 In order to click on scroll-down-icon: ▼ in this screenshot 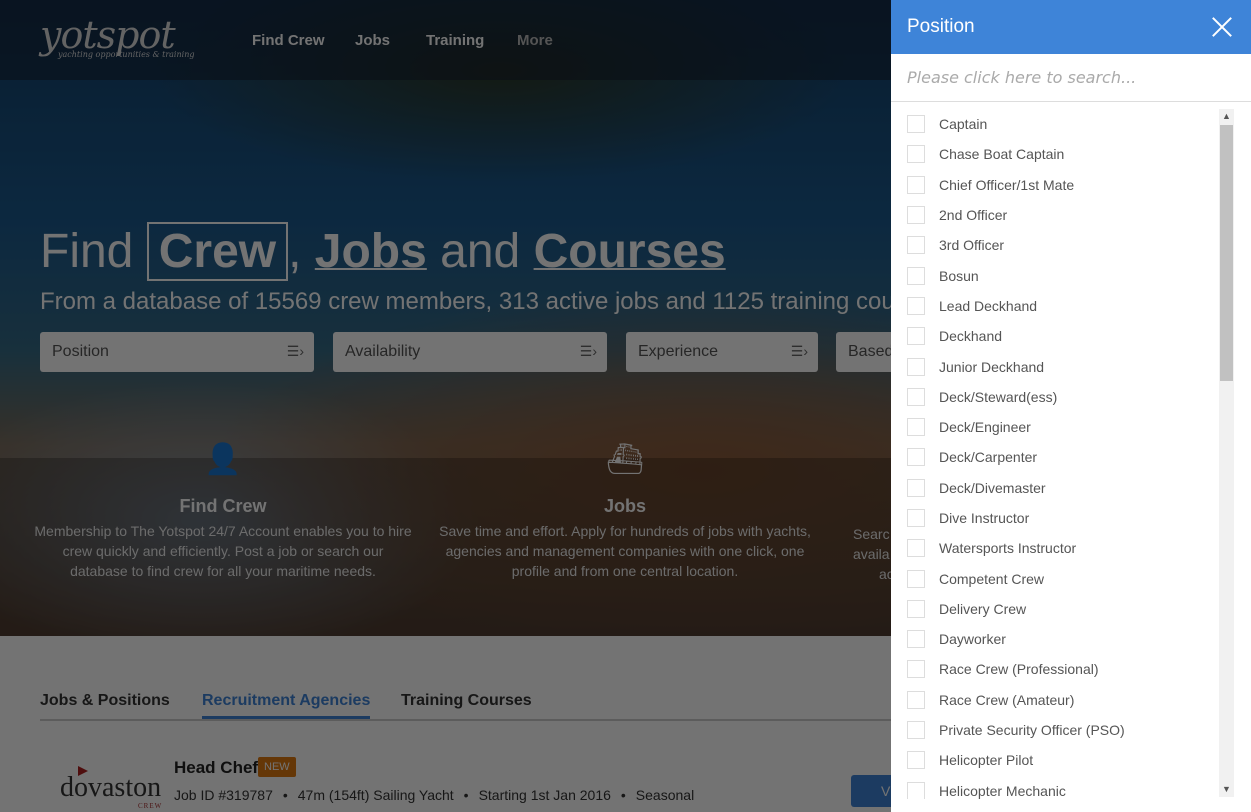, I will do `click(1226, 789)`.